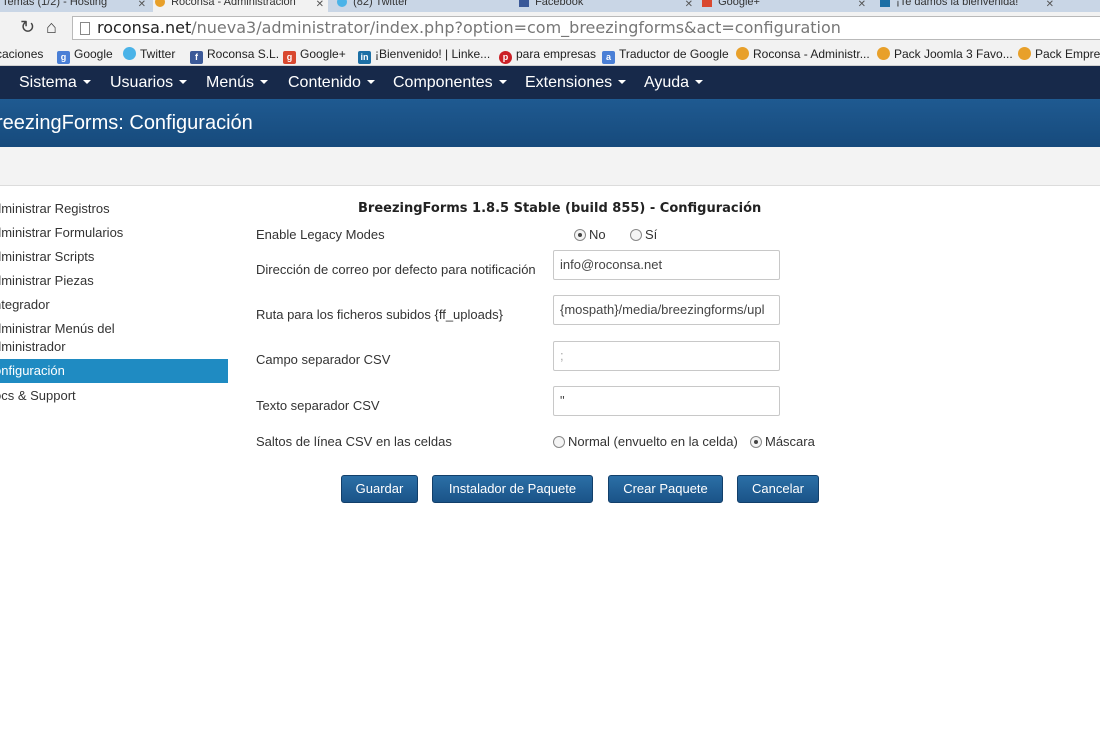 The height and width of the screenshot is (736, 1100). Describe the element at coordinates (785, 6) in the screenshot. I see `tab-google-plus: Google+ ✕` at that location.